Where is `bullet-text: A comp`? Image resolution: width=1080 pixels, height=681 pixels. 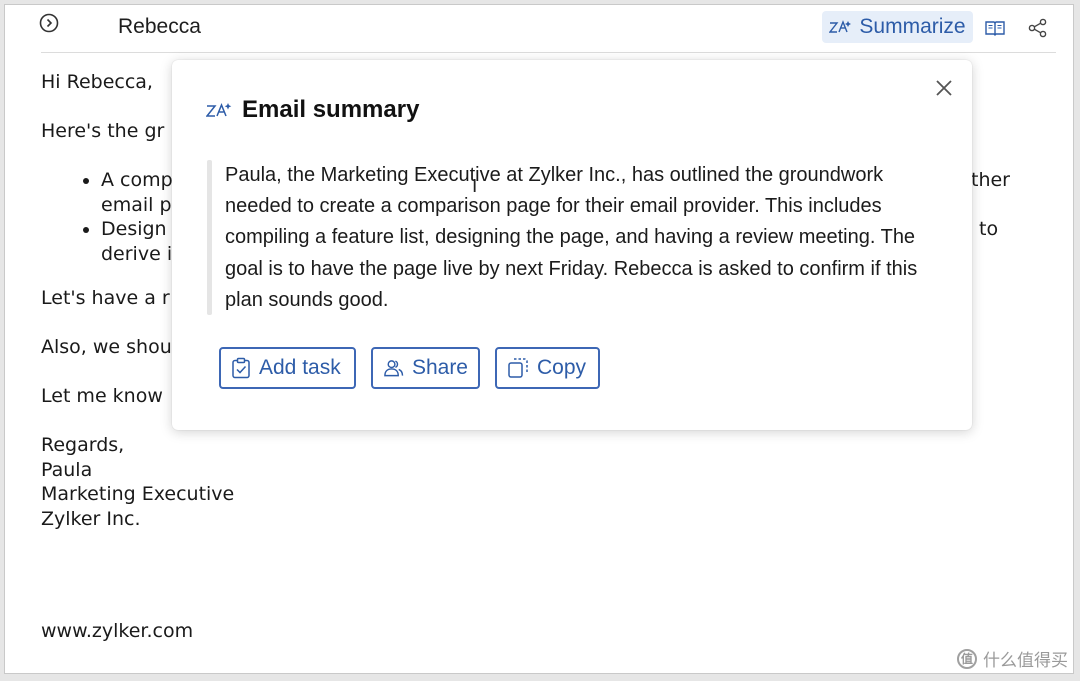
bullet-text: A comp is located at coordinates (137, 180).